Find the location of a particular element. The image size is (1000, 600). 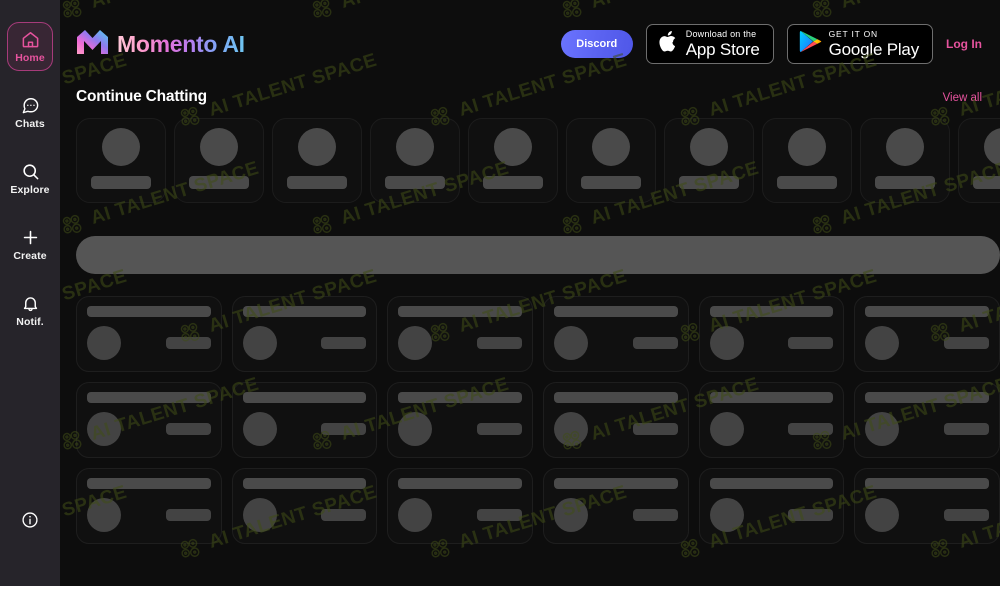

page-bottom-fill is located at coordinates (500, 593).